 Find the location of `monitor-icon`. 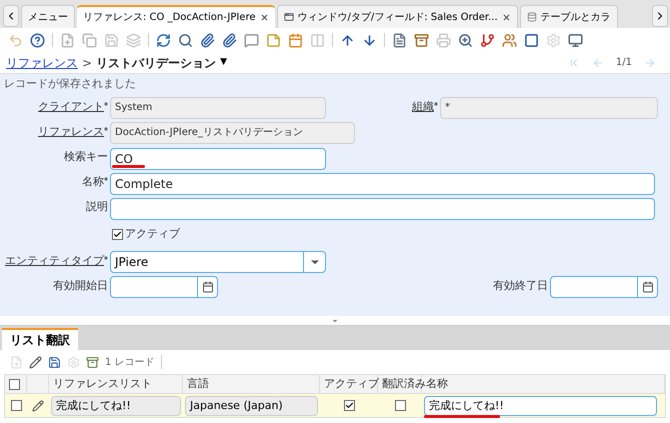

monitor-icon is located at coordinates (575, 40).